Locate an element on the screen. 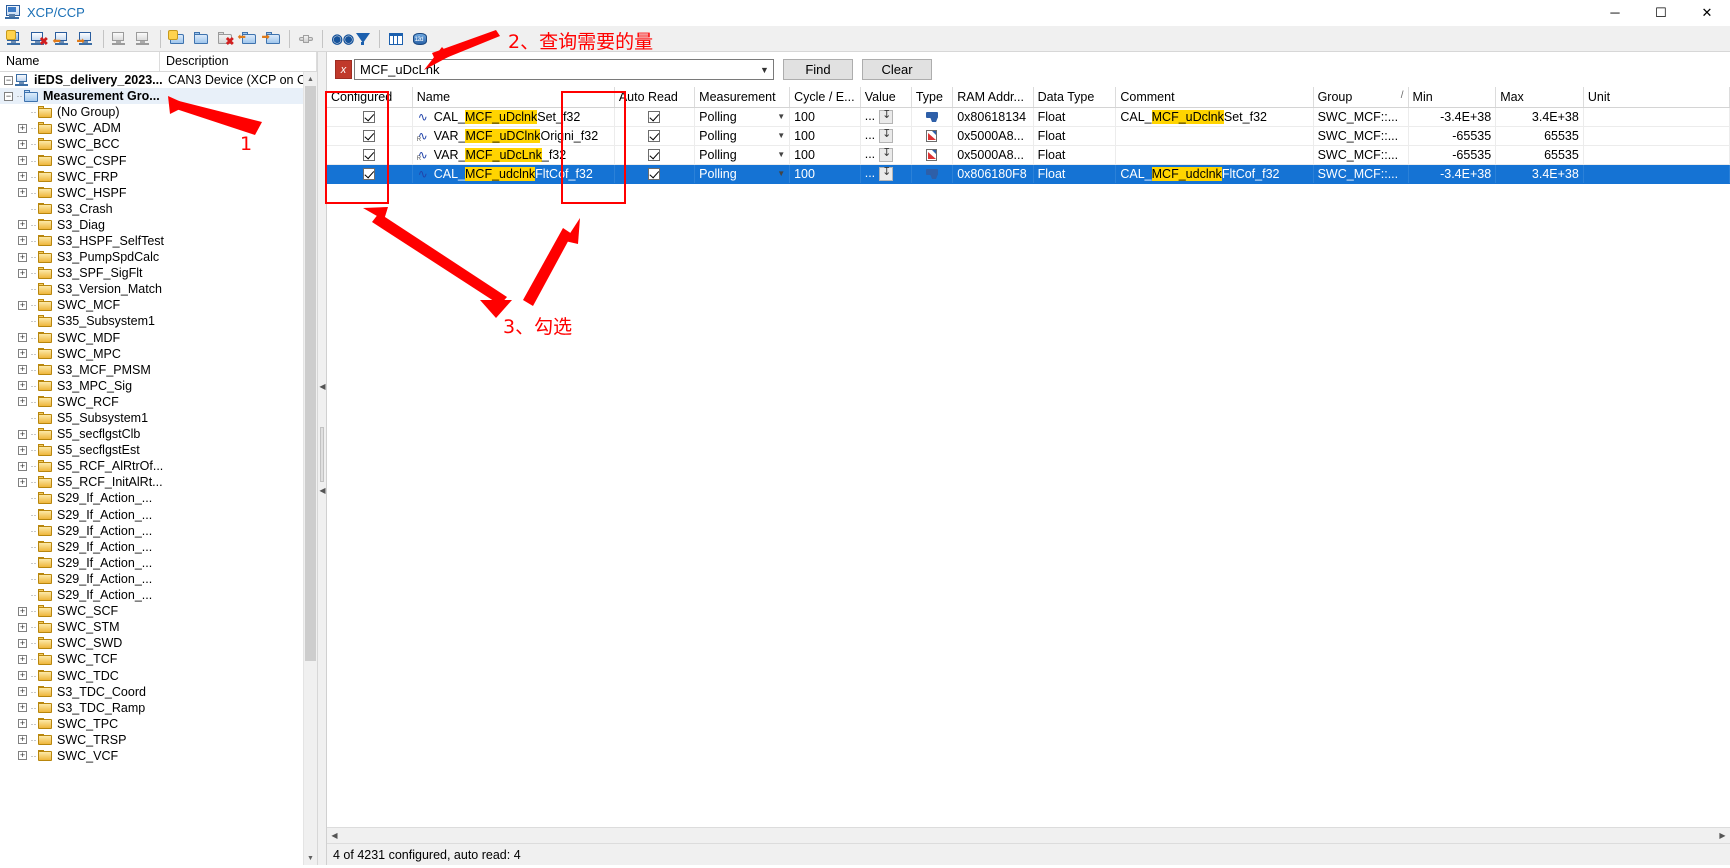  column-header-group: Group / is located at coordinates (1361, 97).